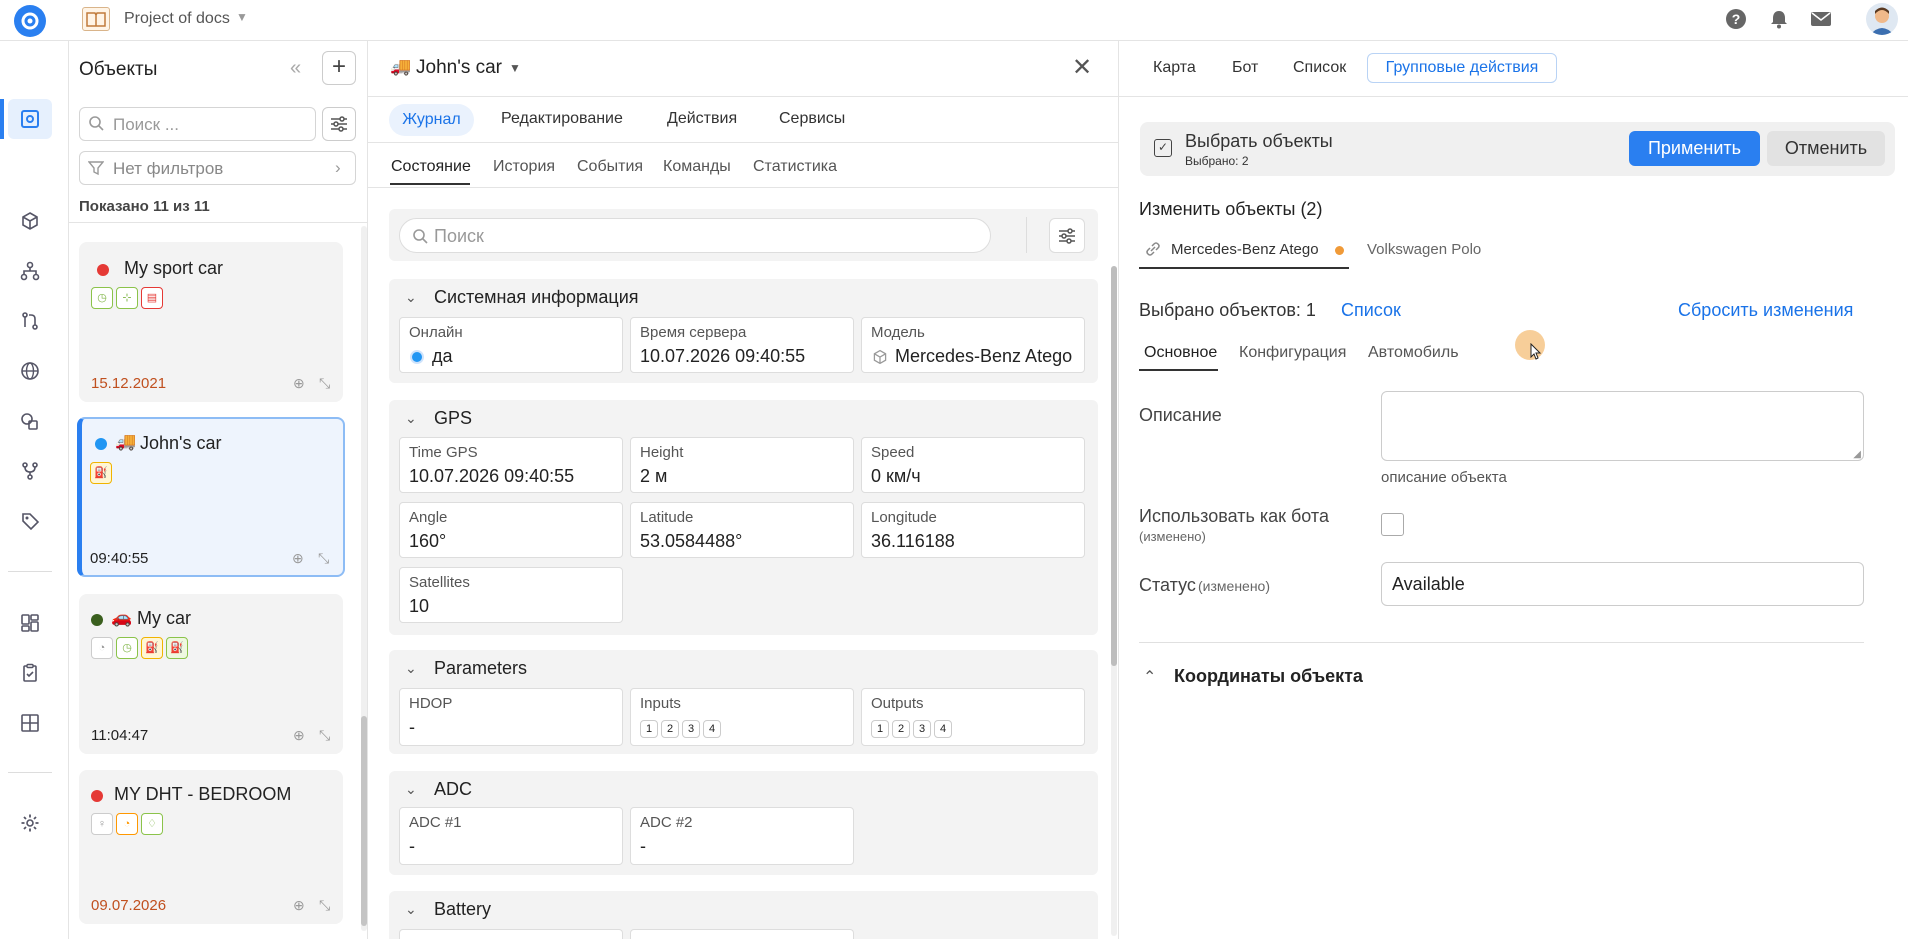  I want to click on modified-dot, so click(1339, 250).